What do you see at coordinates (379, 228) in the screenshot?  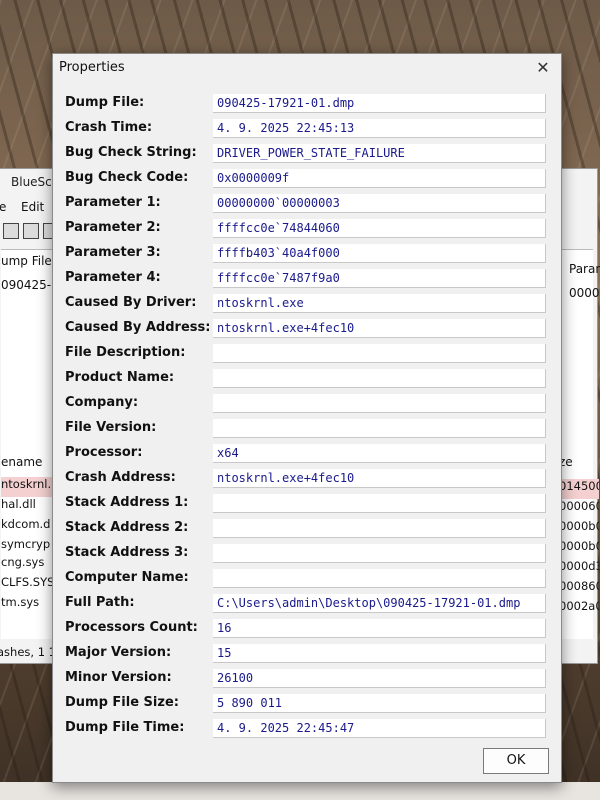 I see `property-value-field: ffffcc0e`74844060` at bounding box center [379, 228].